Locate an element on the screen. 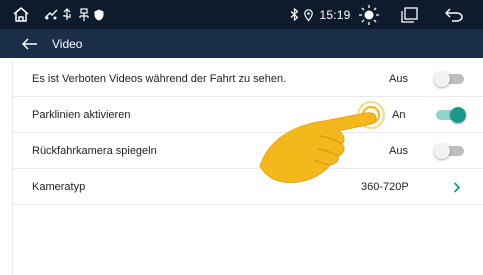  setting-value: 360-720P is located at coordinates (385, 187).